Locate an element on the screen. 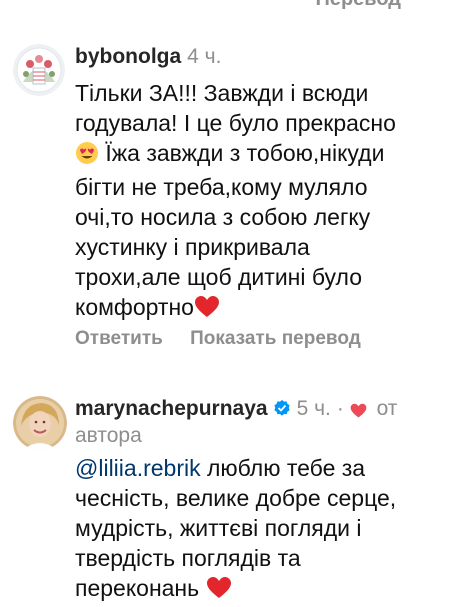 Image resolution: width=471 pixels, height=607 pixels. comment-line: Їжа завжди з тобою,нікуди is located at coordinates (267, 155).